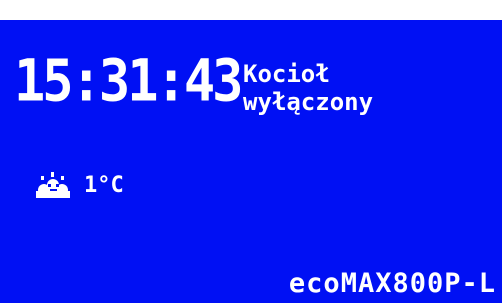  Describe the element at coordinates (308, 102) in the screenshot. I see `status-value: wyłączony` at that location.